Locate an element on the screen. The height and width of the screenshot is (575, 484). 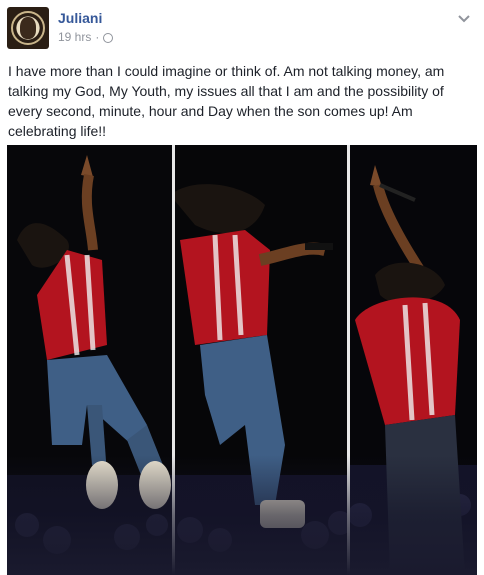
chevron-down-icon is located at coordinates (464, 18).